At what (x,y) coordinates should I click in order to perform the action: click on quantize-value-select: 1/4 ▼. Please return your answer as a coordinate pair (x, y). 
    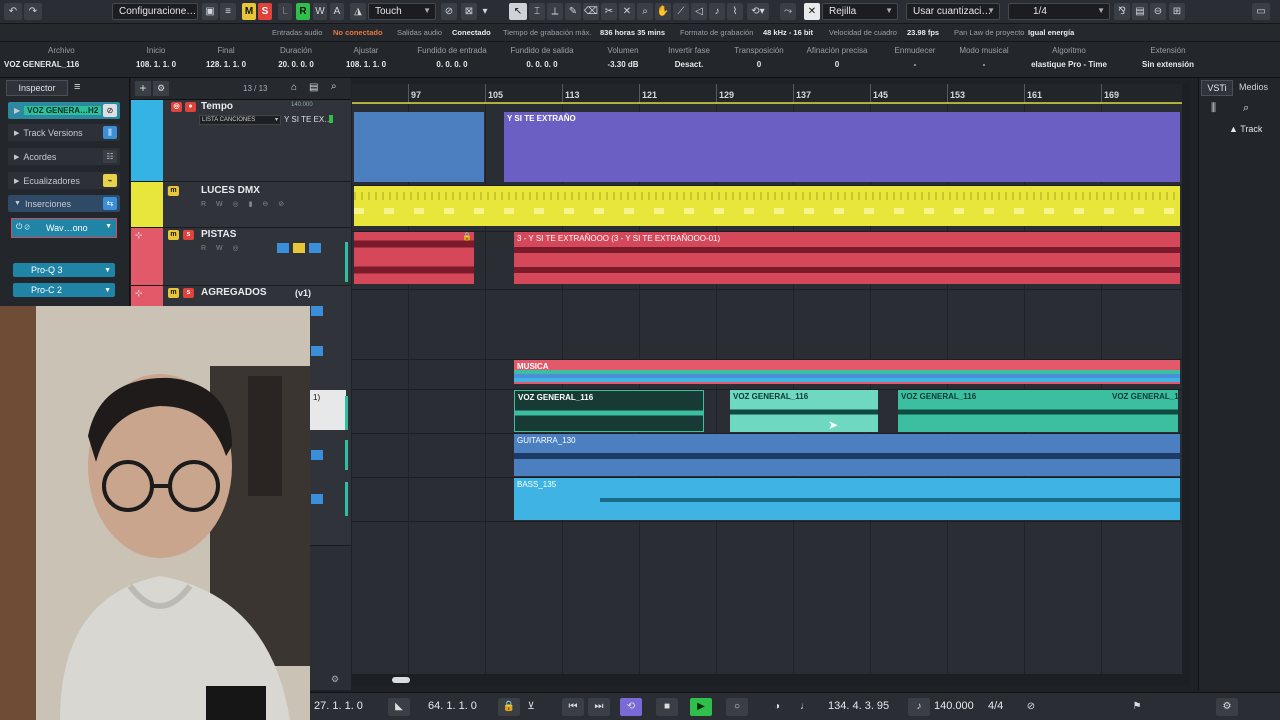
    Looking at the image, I should click on (1059, 11).